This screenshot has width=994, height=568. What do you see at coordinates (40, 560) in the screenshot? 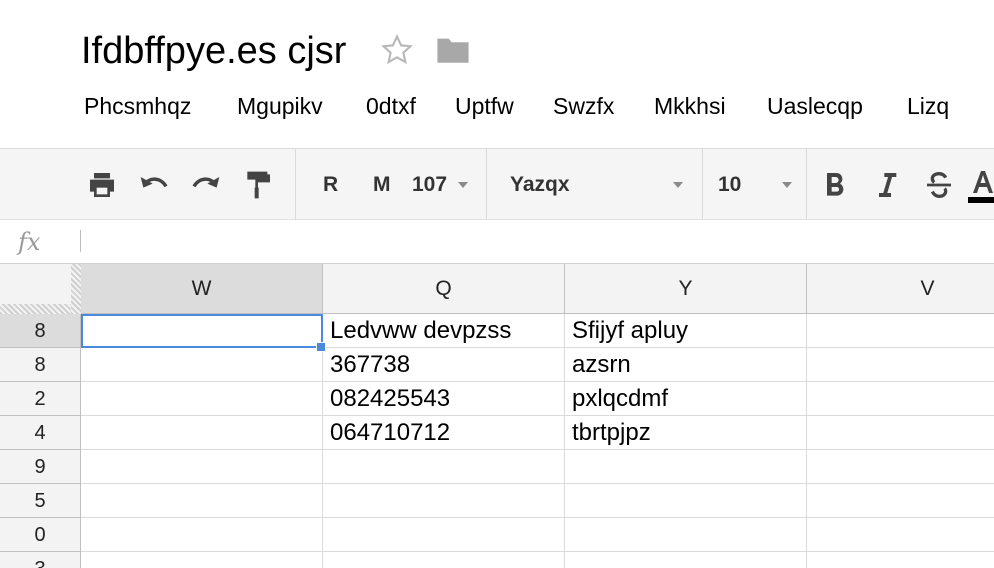
I see `row-header: 3` at bounding box center [40, 560].